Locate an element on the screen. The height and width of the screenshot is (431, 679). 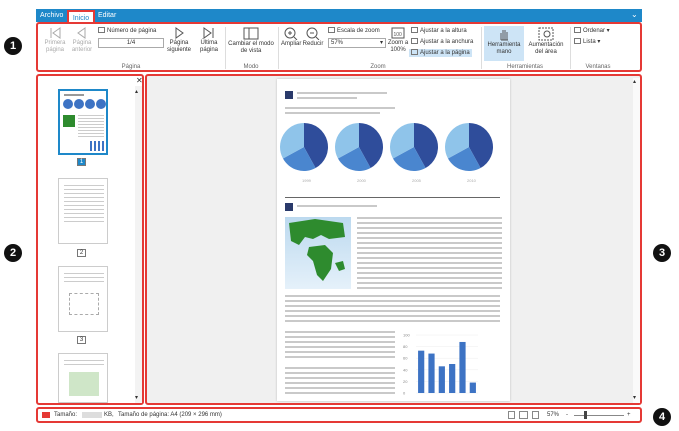
svg-text: 100 is located at coordinates (398, 35).